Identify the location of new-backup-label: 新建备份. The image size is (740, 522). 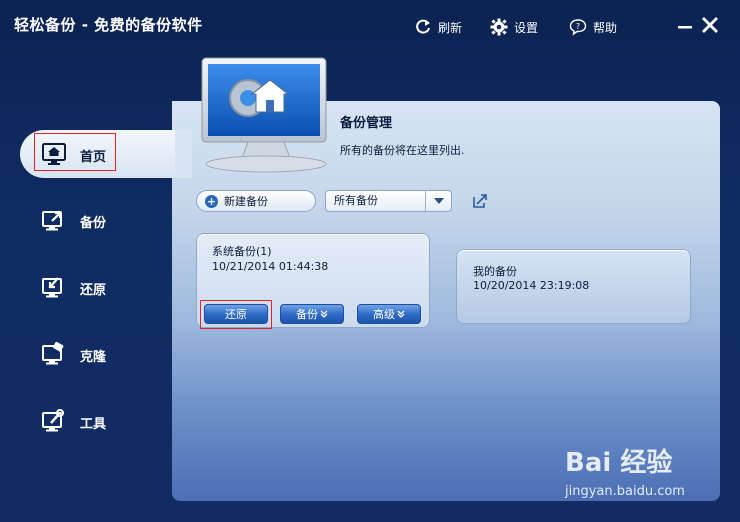
(246, 201).